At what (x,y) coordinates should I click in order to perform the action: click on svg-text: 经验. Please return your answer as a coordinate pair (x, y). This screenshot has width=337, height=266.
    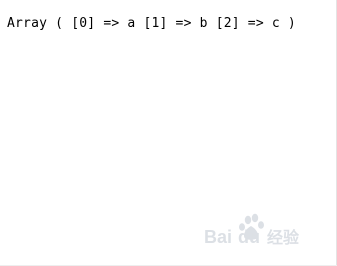
    Looking at the image, I should click on (283, 237).